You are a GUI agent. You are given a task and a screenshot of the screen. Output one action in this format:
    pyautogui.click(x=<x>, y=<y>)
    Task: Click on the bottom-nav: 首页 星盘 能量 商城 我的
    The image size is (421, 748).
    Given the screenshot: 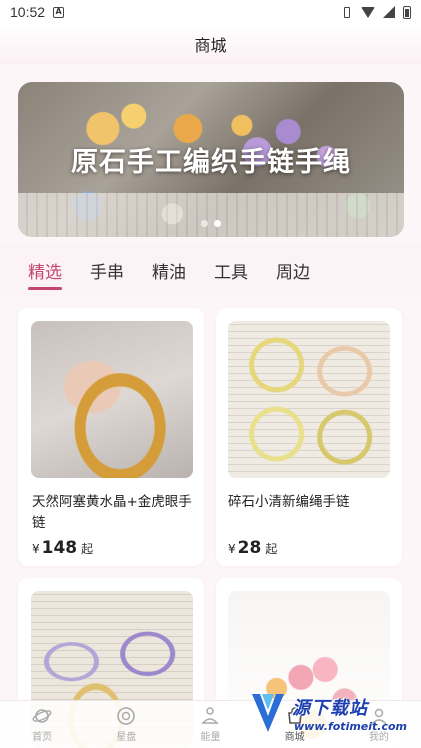 What is the action you would take?
    pyautogui.click(x=210, y=724)
    